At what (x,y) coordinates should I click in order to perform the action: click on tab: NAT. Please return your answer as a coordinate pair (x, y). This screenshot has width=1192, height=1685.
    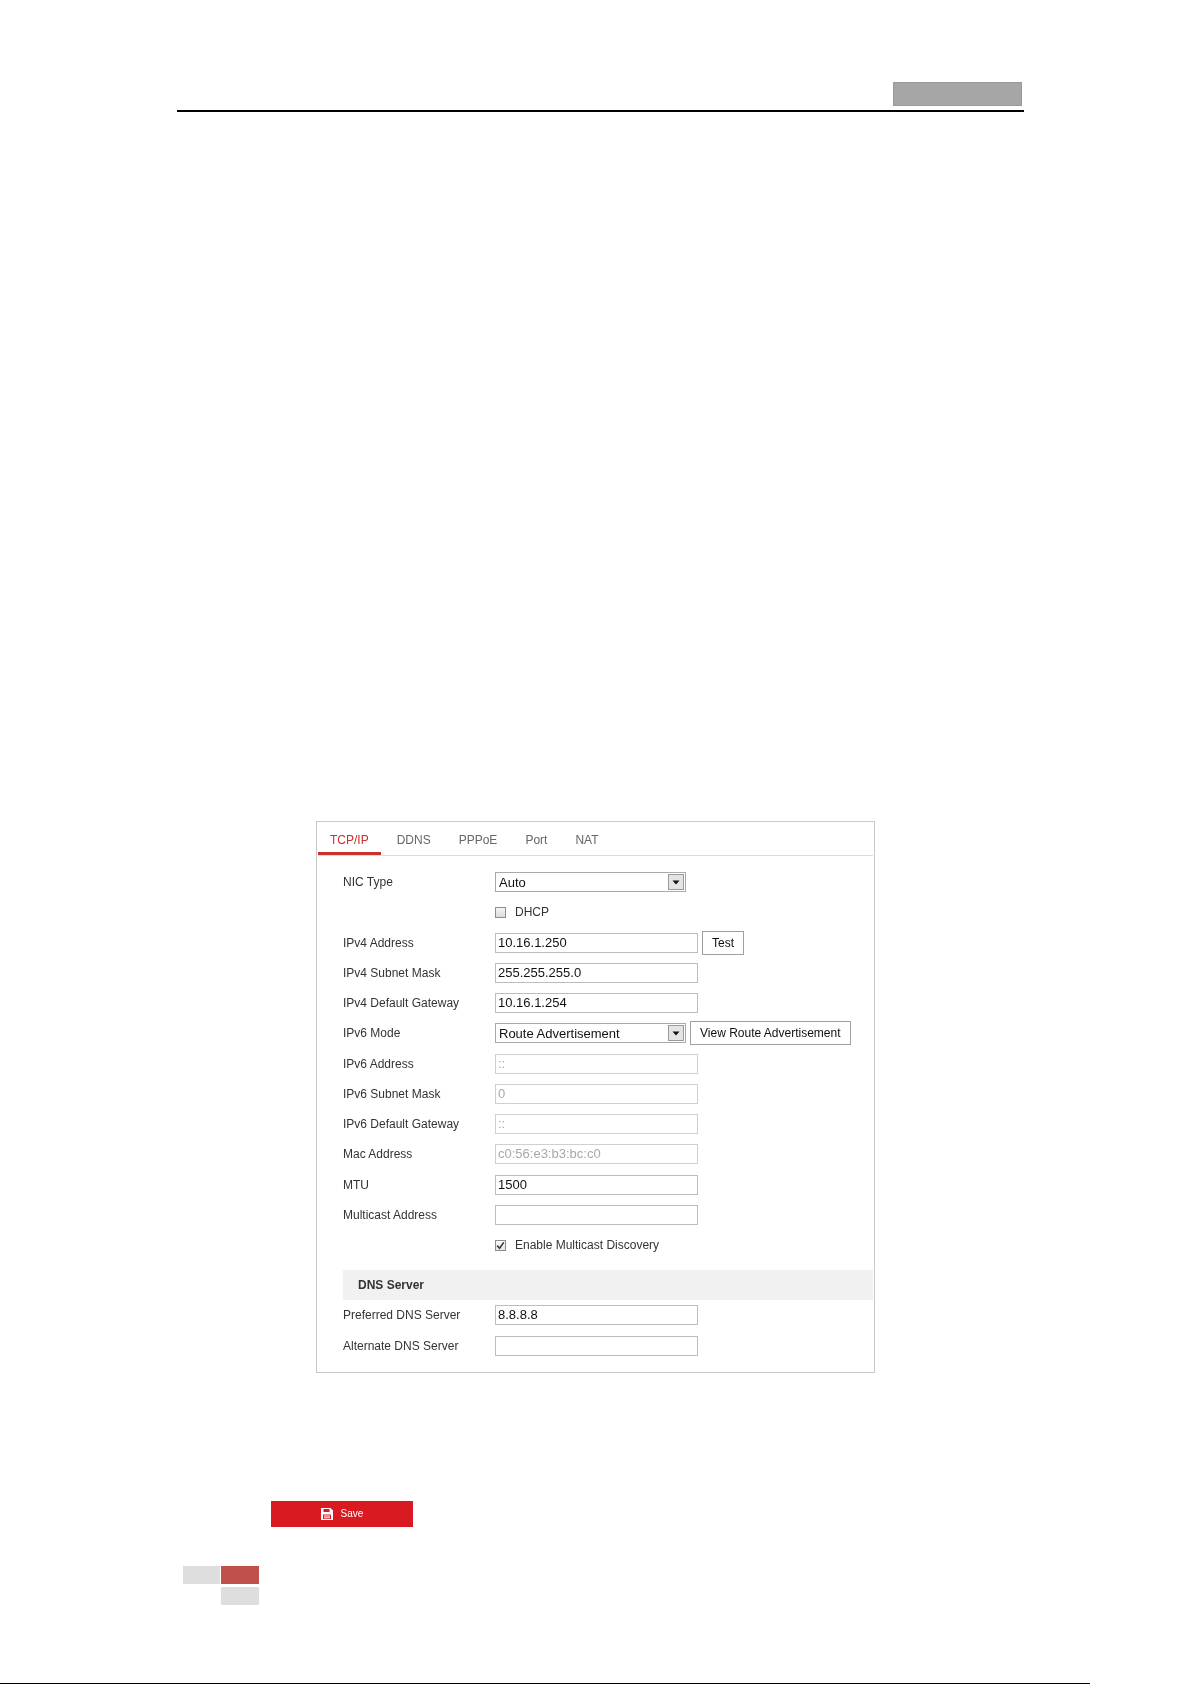
    Looking at the image, I should click on (587, 839).